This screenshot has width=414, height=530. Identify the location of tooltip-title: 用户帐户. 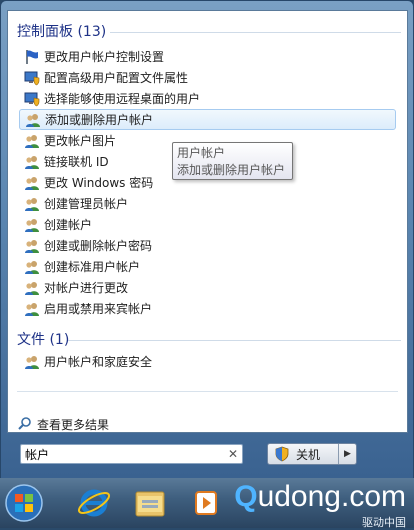
(201, 153).